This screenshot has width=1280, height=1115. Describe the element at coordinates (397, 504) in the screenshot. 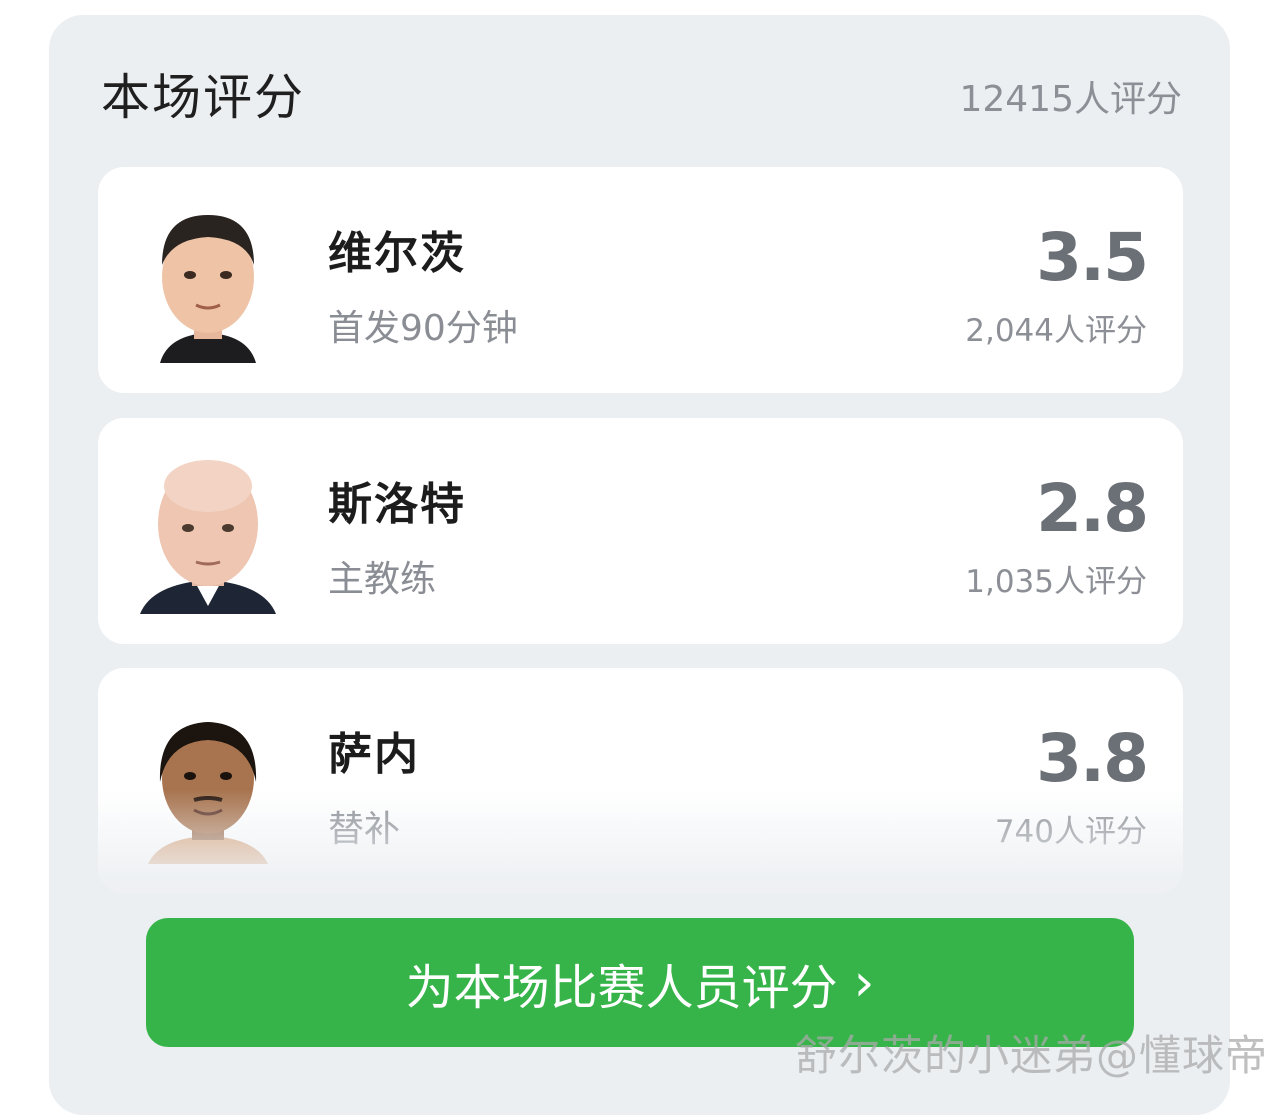

I see `person-name: 斯洛特` at that location.